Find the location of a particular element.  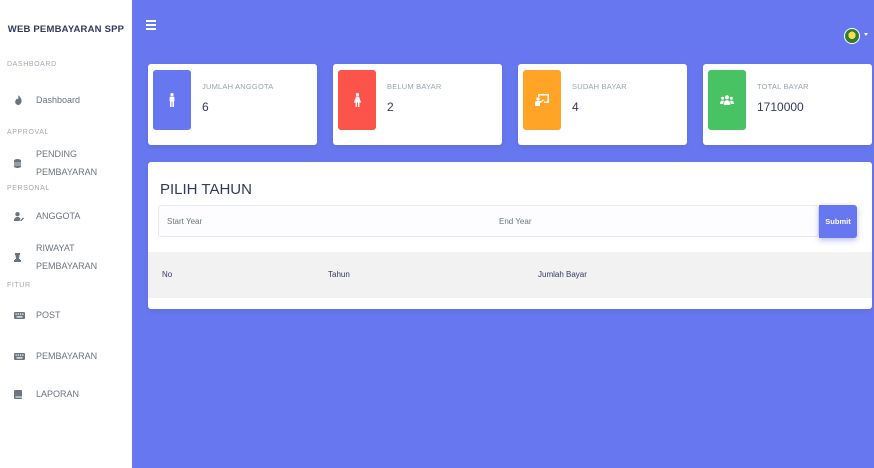

column-header-no: No is located at coordinates (167, 274).